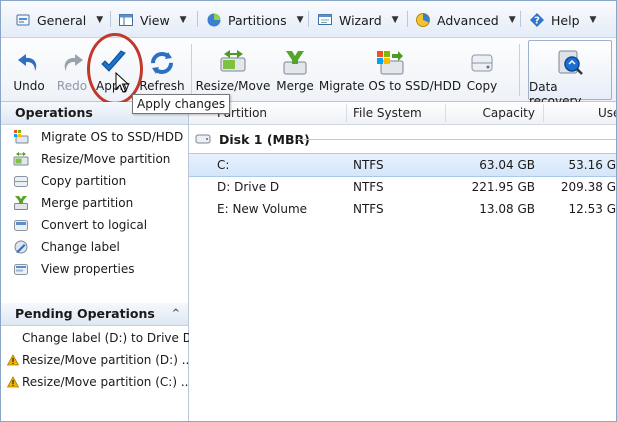 The image size is (617, 422). What do you see at coordinates (106, 159) in the screenshot?
I see `op-label: Resize/Move partition` at bounding box center [106, 159].